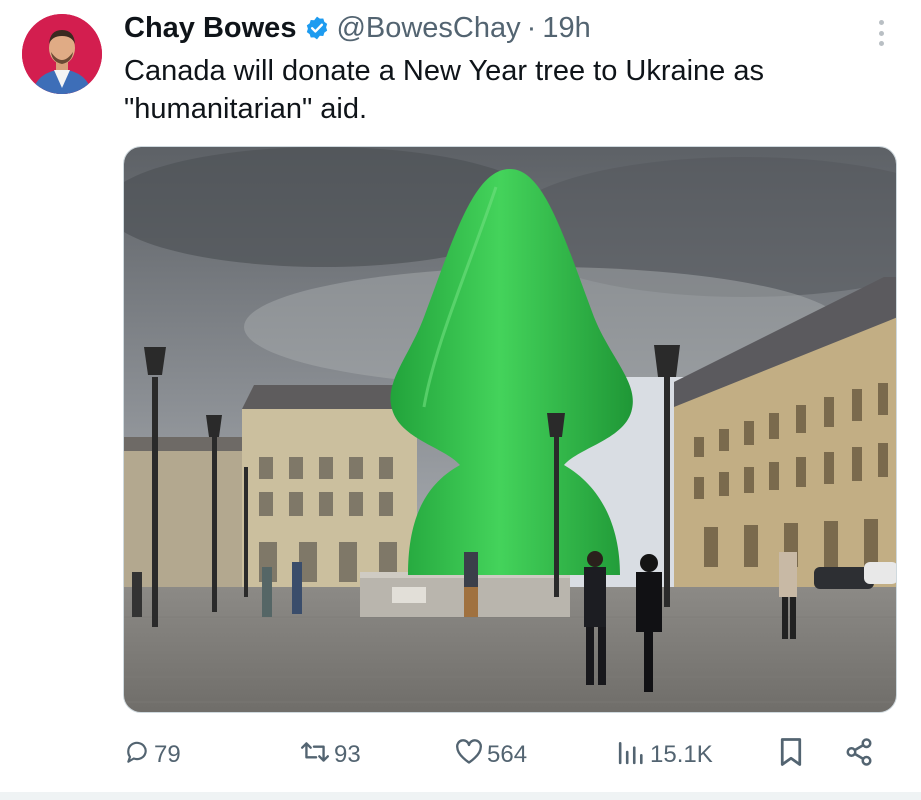 The height and width of the screenshot is (800, 921). I want to click on views-count: 15.1K, so click(681, 754).